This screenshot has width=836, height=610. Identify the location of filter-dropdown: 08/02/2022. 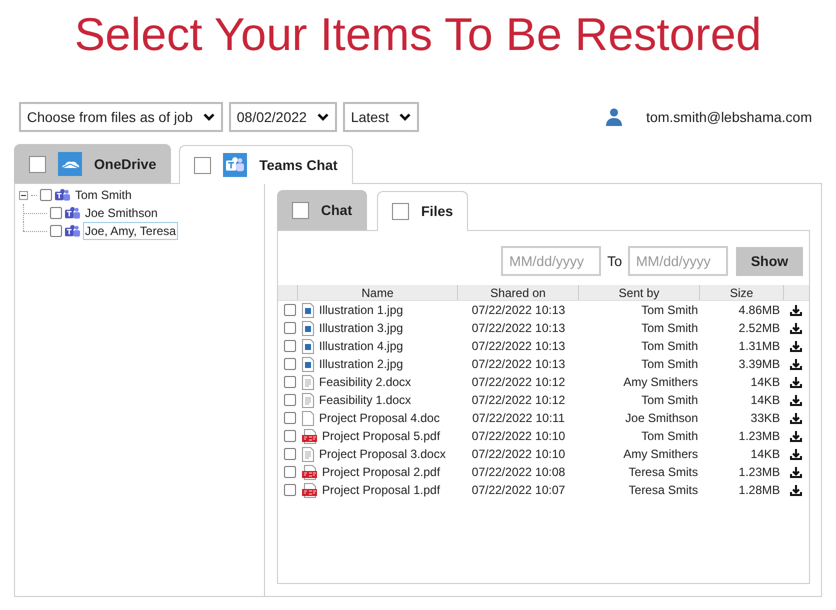
(282, 117).